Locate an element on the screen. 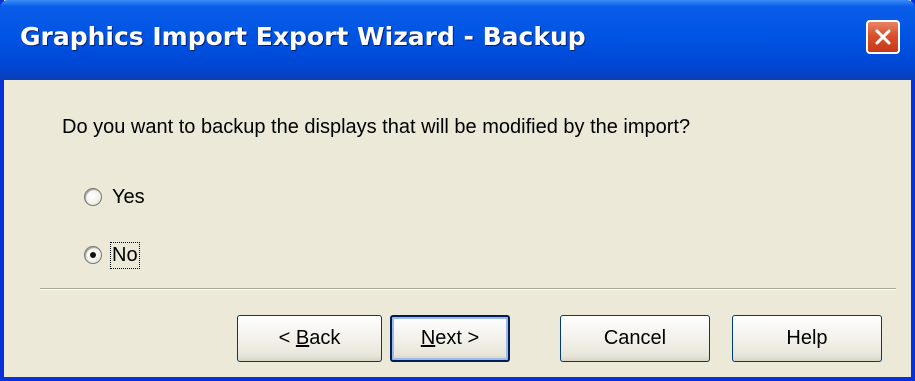  back-button-prefix: < is located at coordinates (287, 338).